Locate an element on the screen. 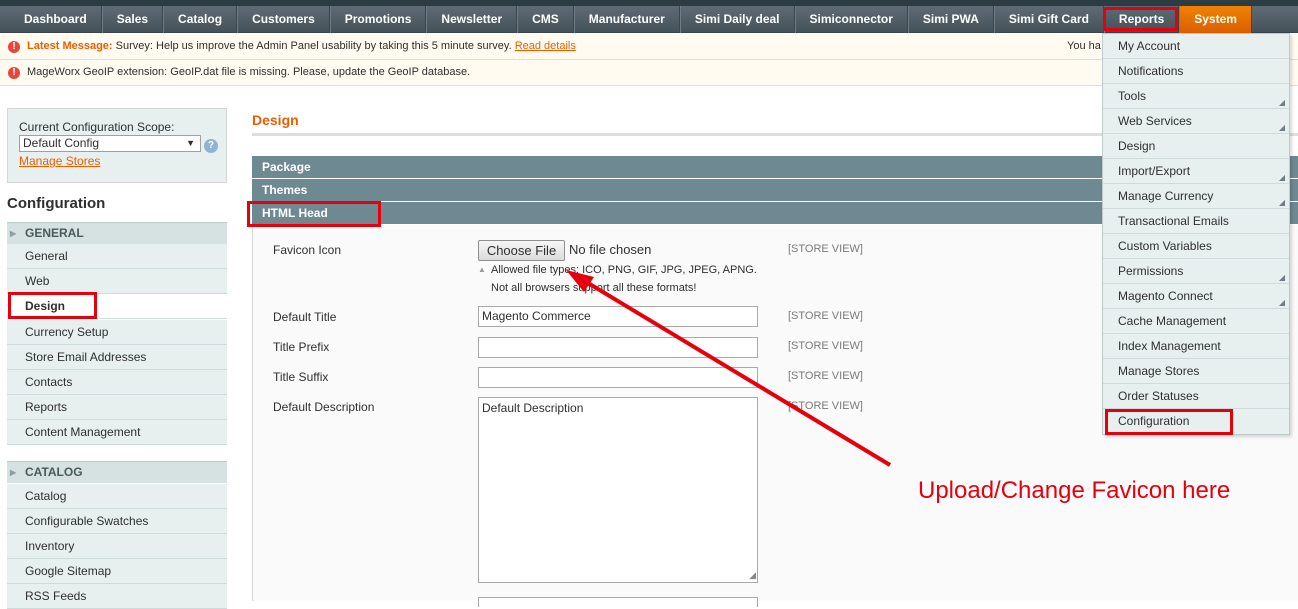  annotation-text: Upload/Change Favicon here is located at coordinates (1074, 490).